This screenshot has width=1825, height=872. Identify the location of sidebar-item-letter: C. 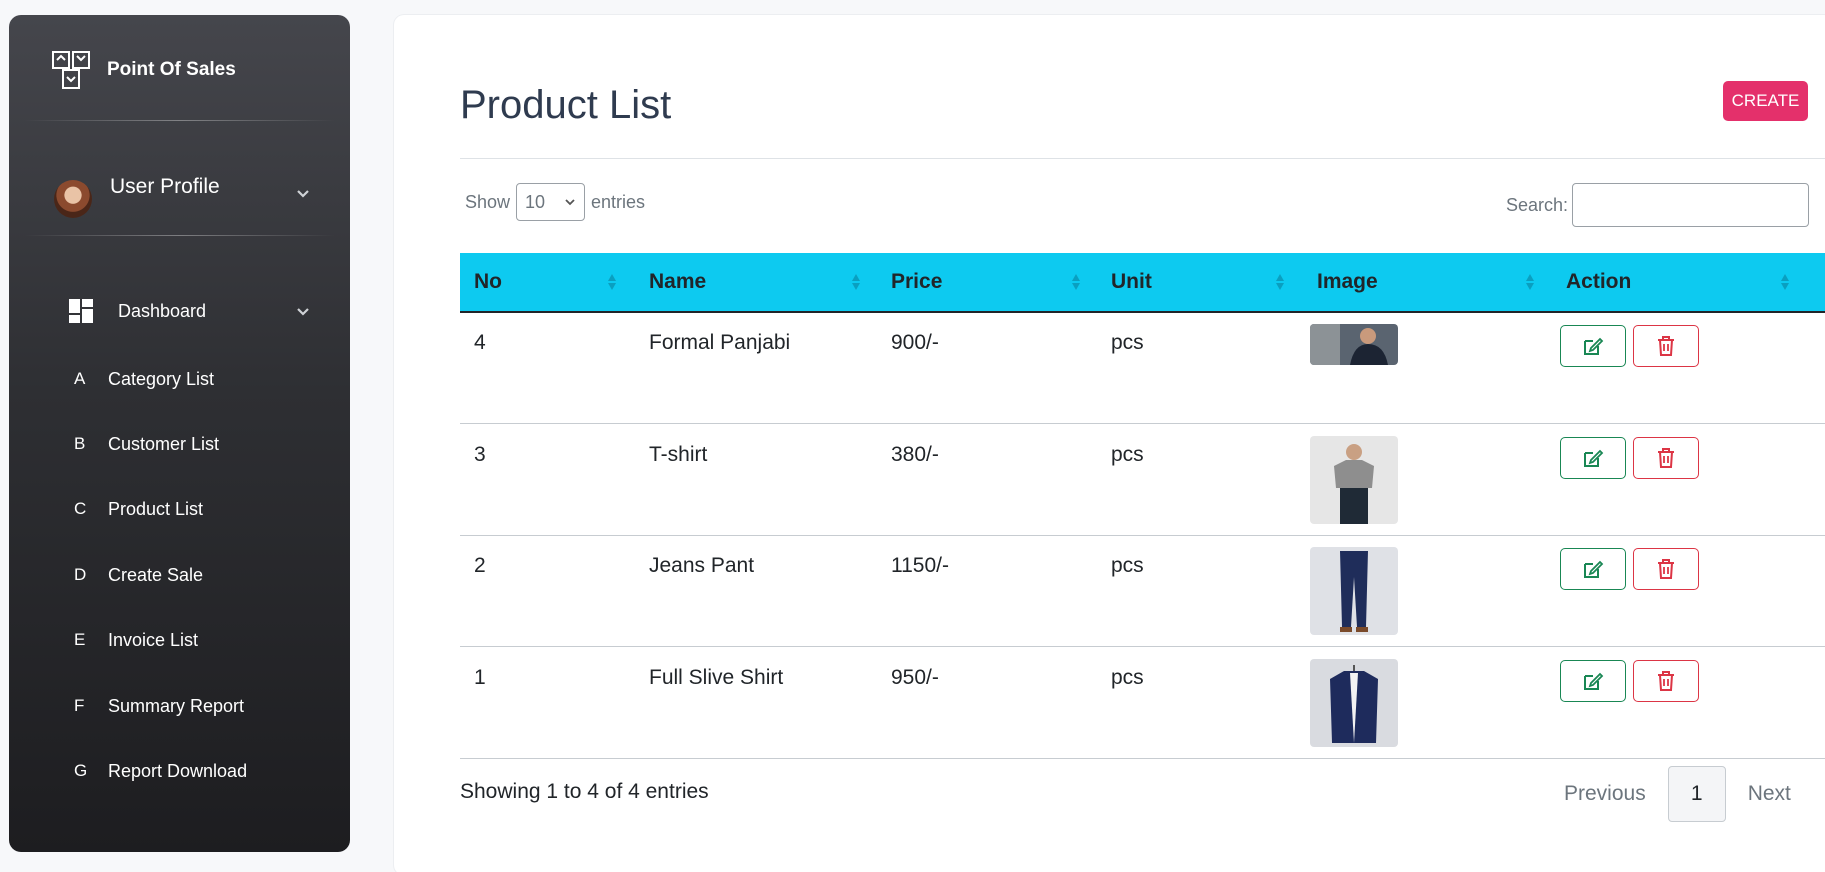
(80, 508).